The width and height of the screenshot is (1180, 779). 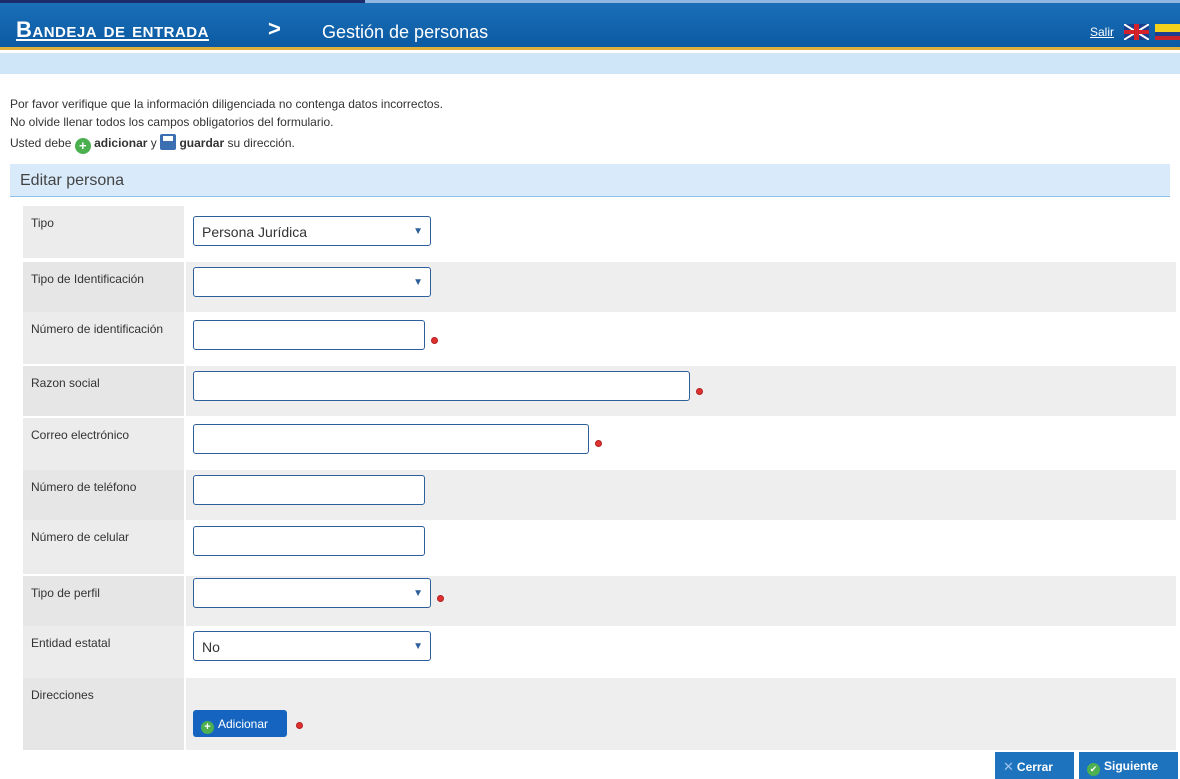 What do you see at coordinates (211, 647) in the screenshot?
I see `entidad-estatal-select-value: No` at bounding box center [211, 647].